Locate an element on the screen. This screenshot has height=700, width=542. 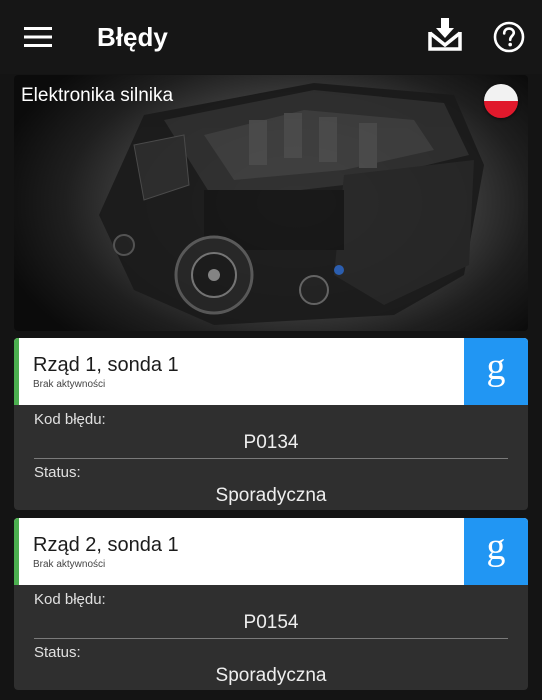
error-title: Rząd 2, sonda 1 is located at coordinates (106, 545).